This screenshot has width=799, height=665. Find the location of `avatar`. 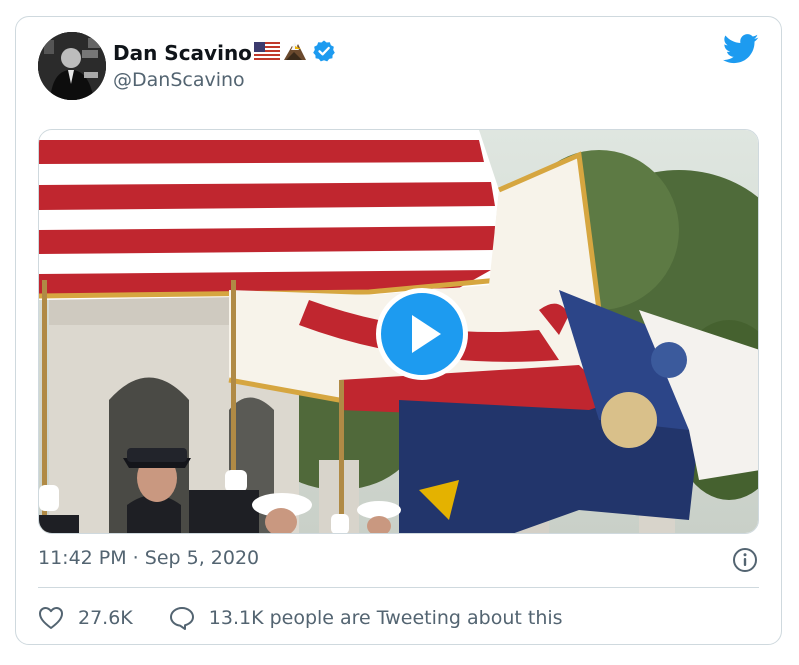

avatar is located at coordinates (72, 66).